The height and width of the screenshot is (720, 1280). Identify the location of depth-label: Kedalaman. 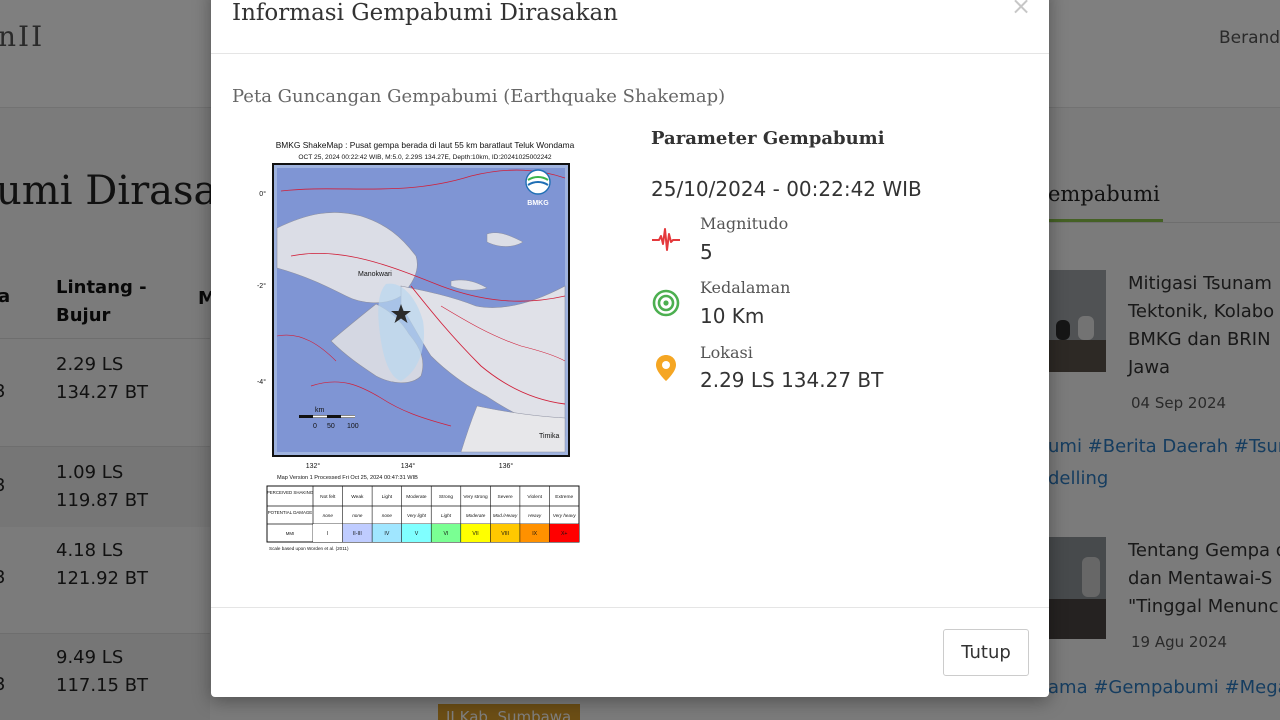
(745, 287).